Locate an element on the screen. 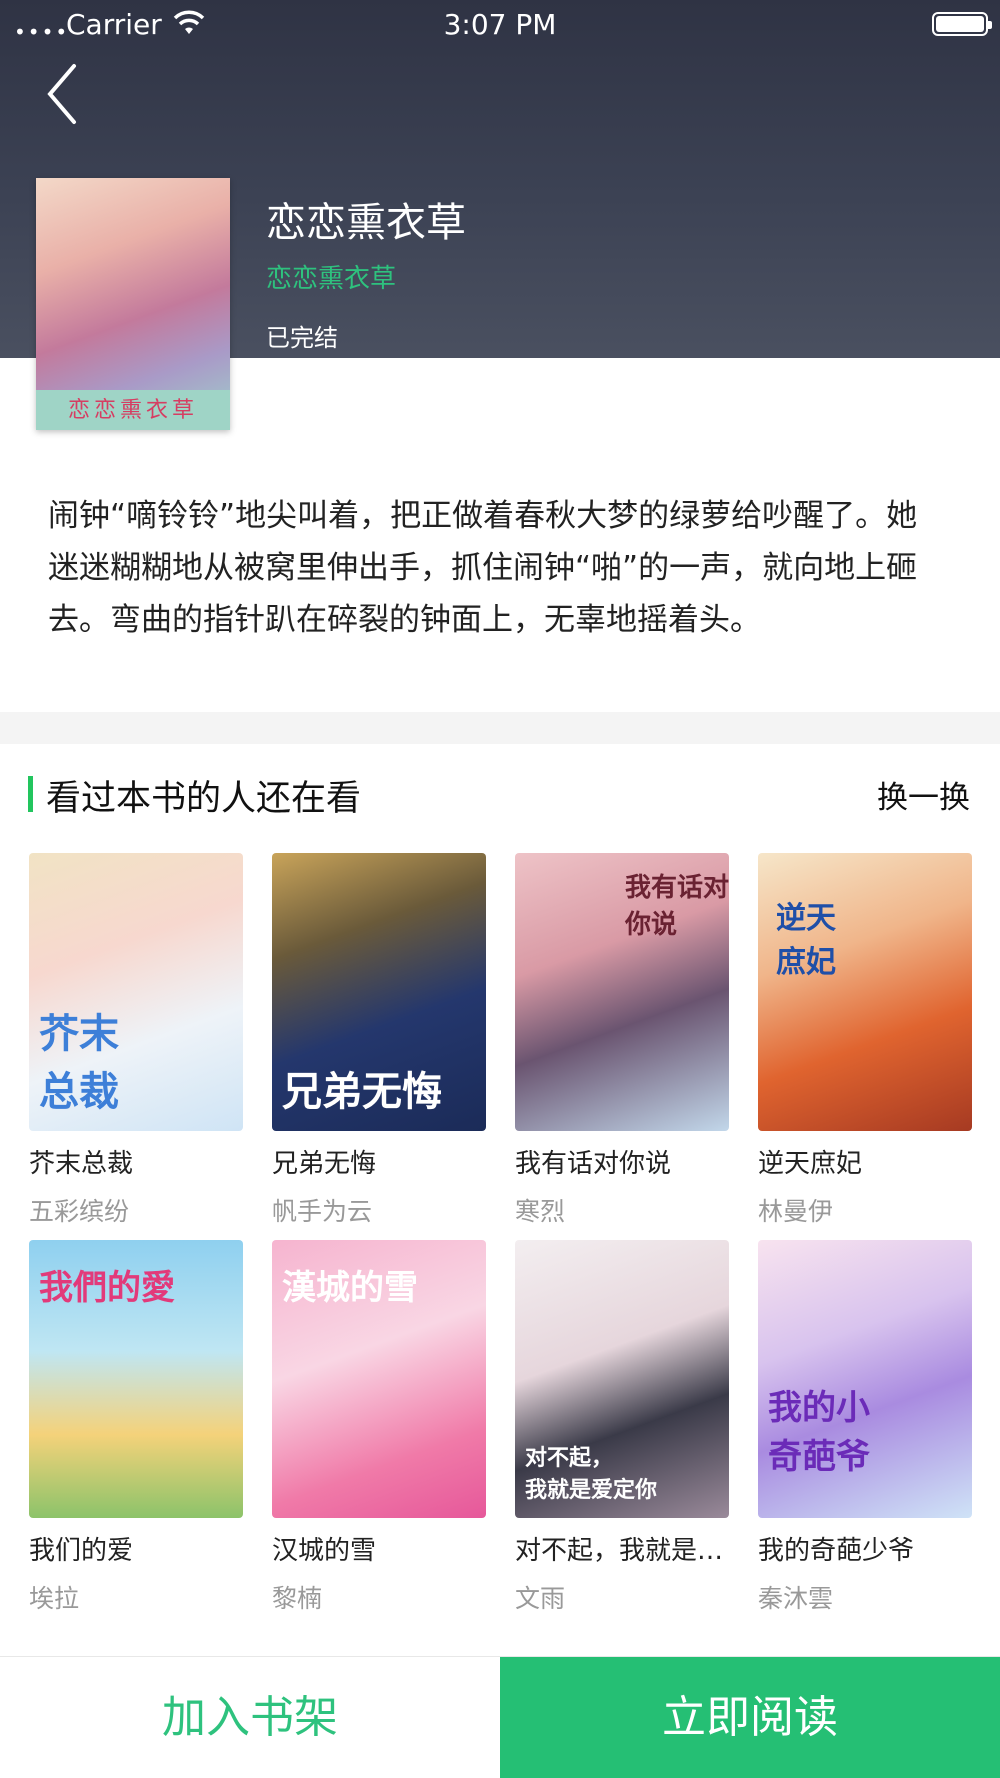 This screenshot has width=1000, height=1778. book-status: 已完结 is located at coordinates (302, 338).